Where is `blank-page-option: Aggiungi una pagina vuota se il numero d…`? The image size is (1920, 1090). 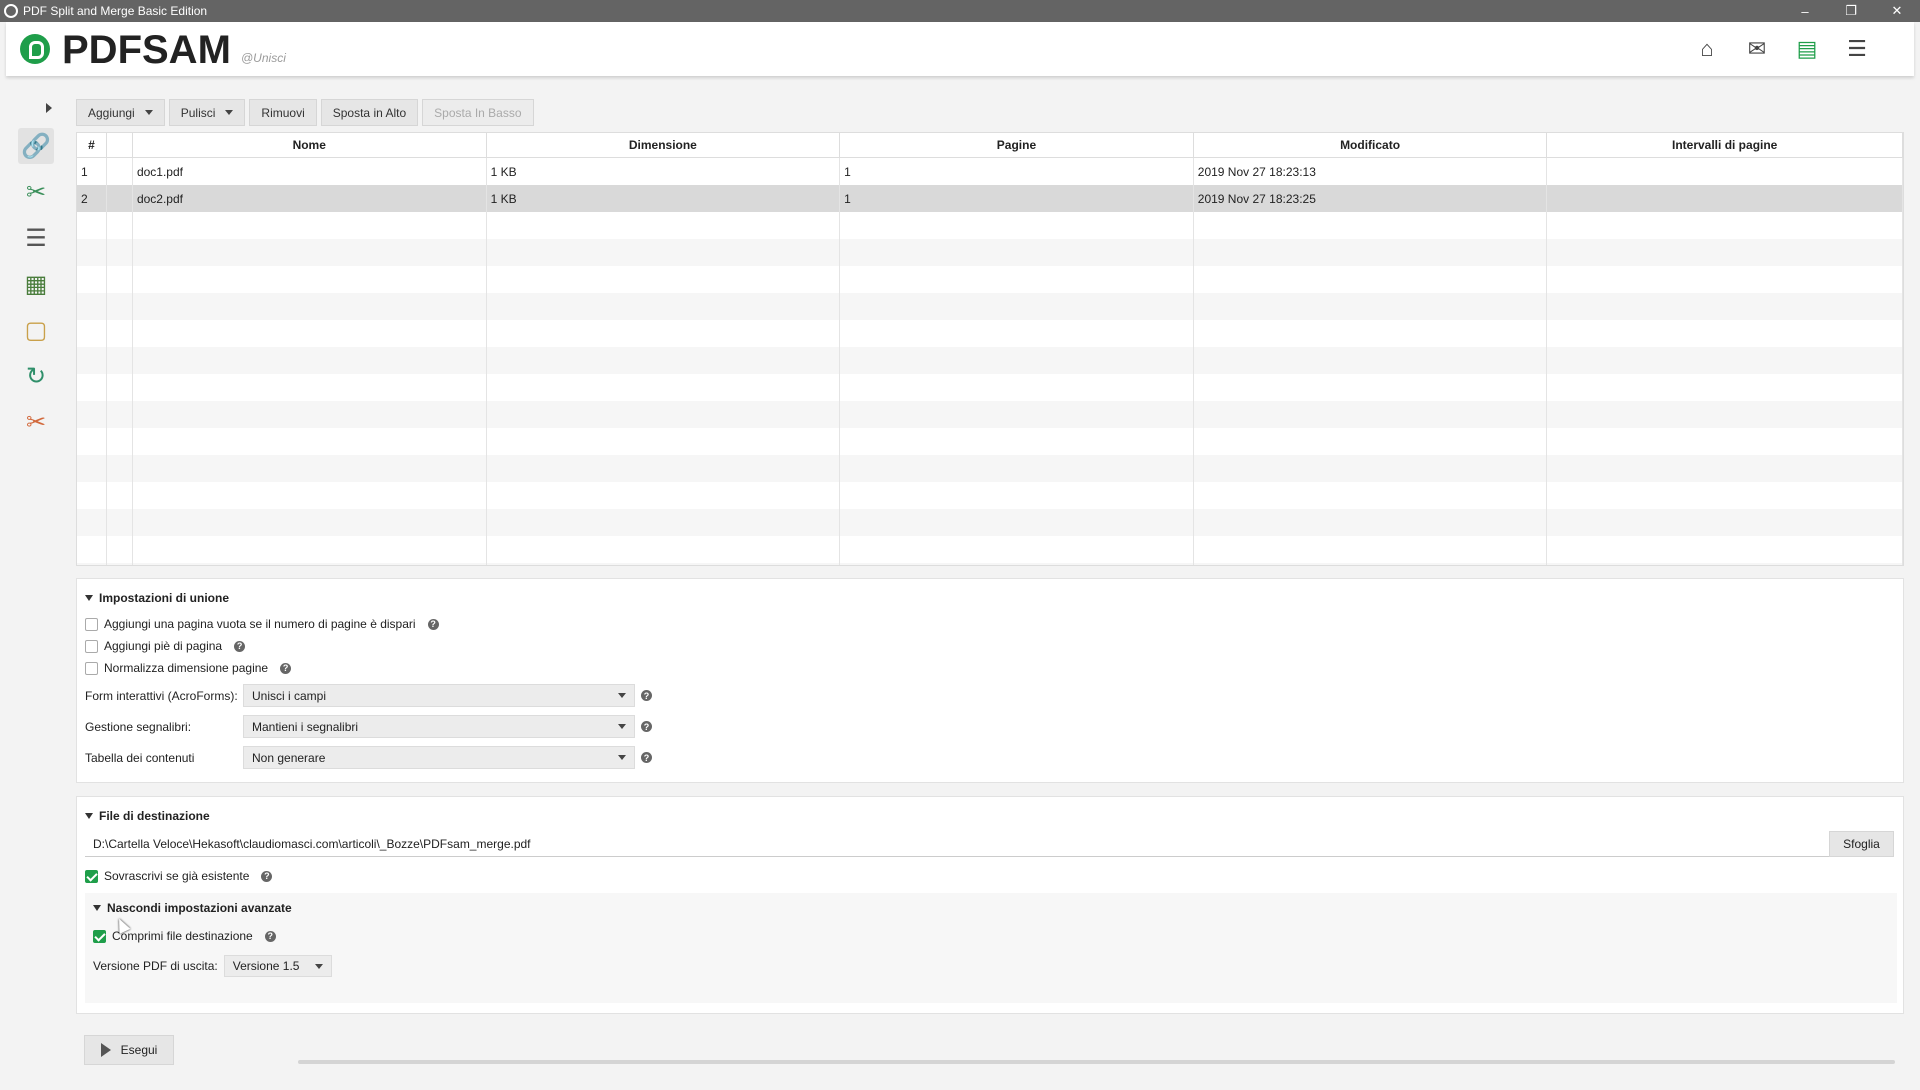 blank-page-option: Aggiungi una pagina vuota se il numero d… is located at coordinates (262, 624).